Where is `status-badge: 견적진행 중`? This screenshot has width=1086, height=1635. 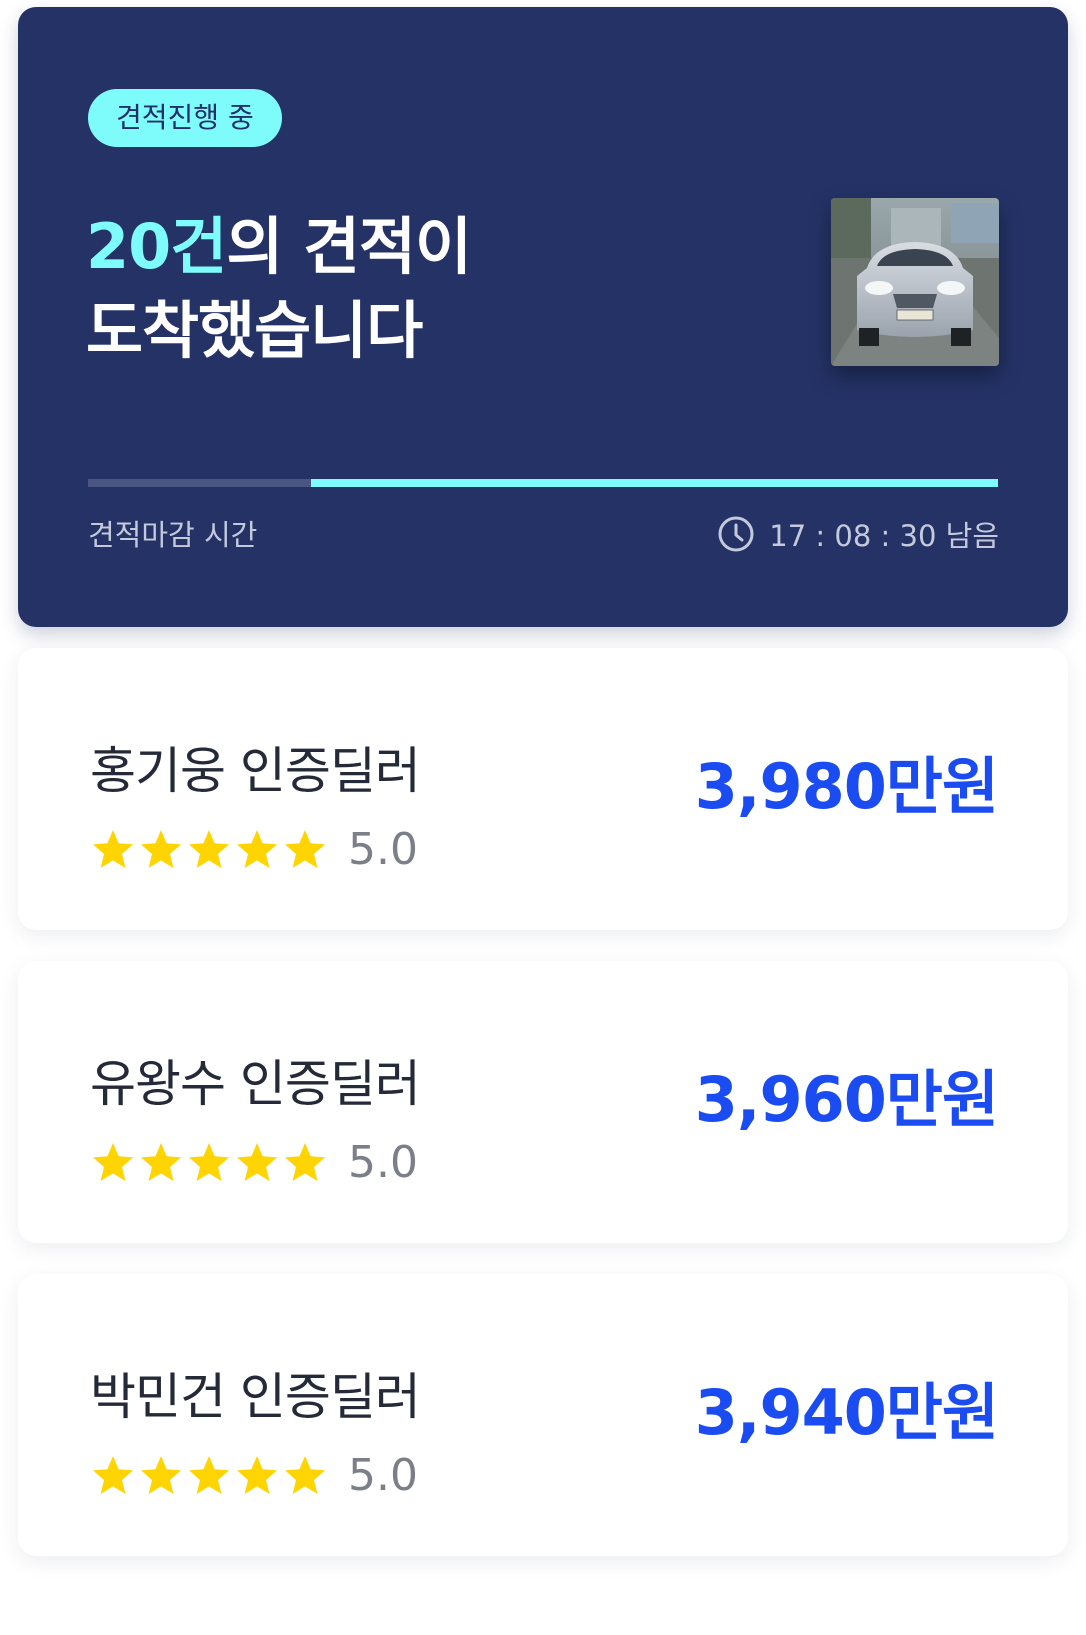
status-badge: 견적진행 중 is located at coordinates (185, 118).